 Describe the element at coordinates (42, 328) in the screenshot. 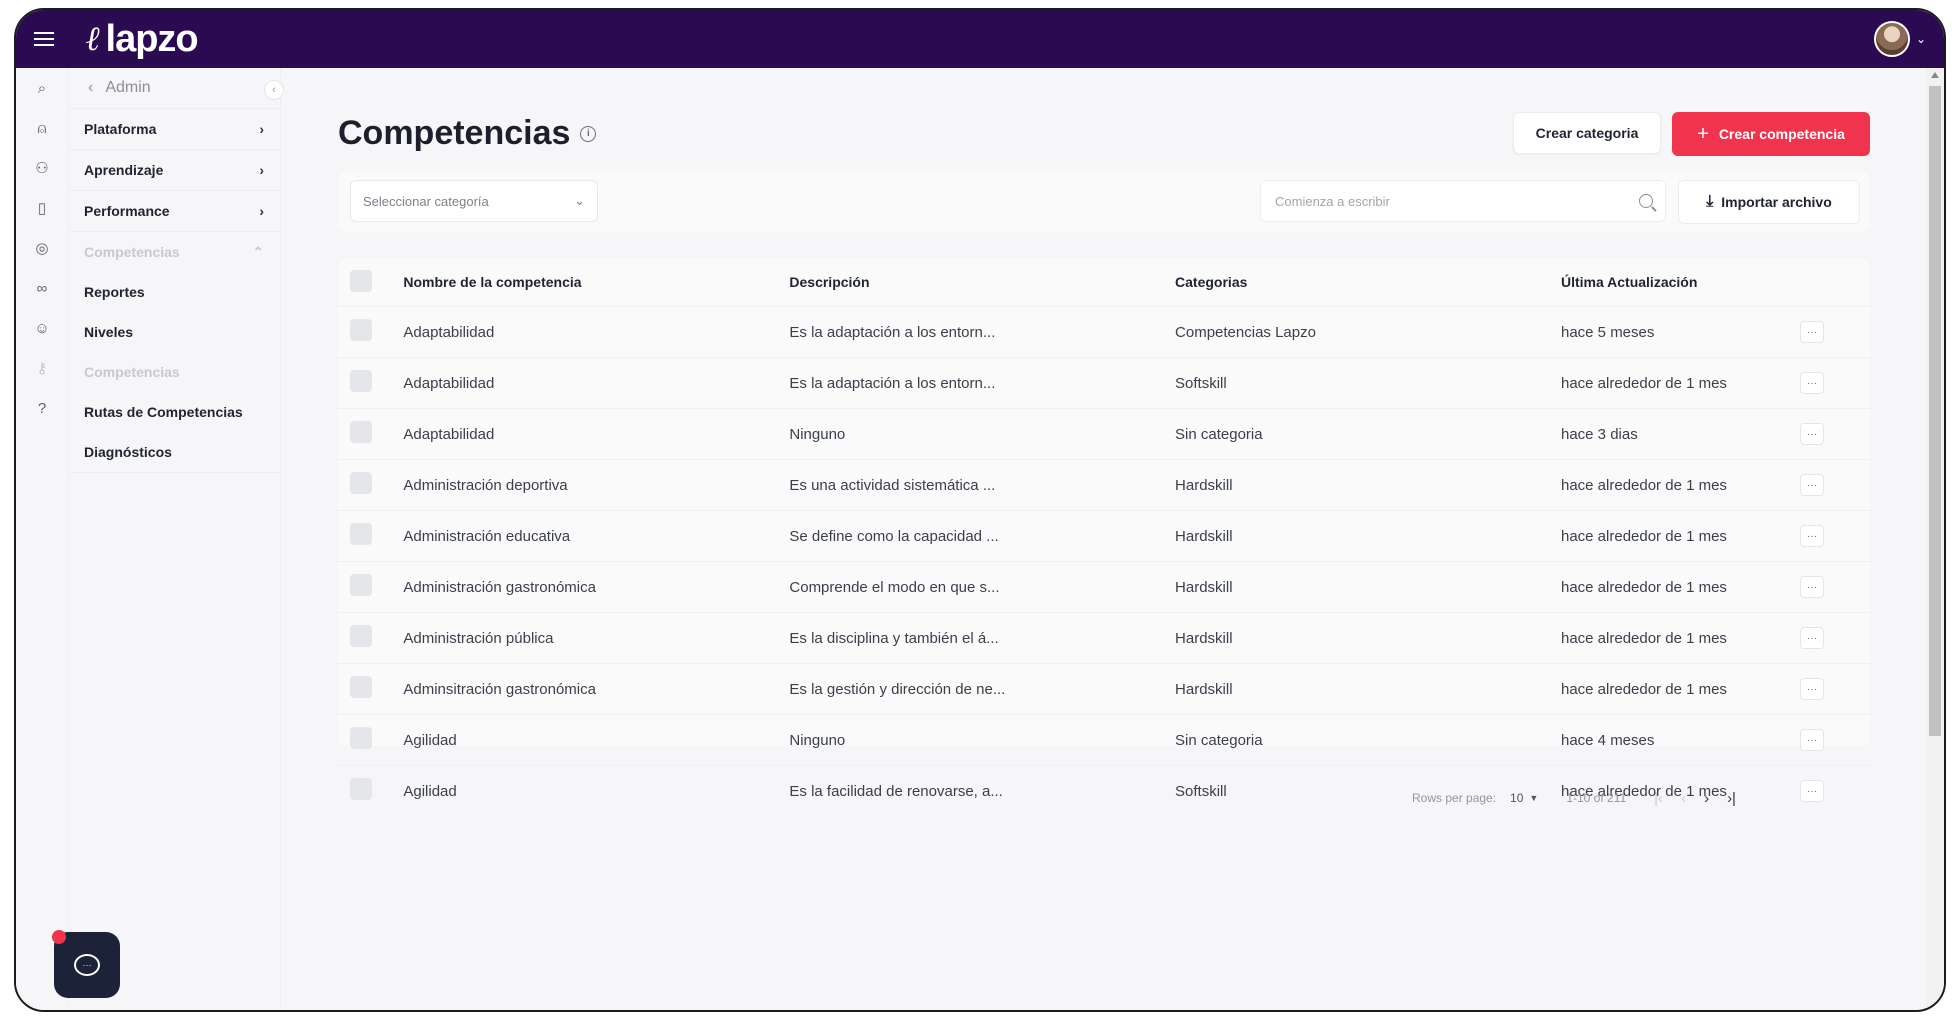

I see `user-circle-icon: ☺` at that location.